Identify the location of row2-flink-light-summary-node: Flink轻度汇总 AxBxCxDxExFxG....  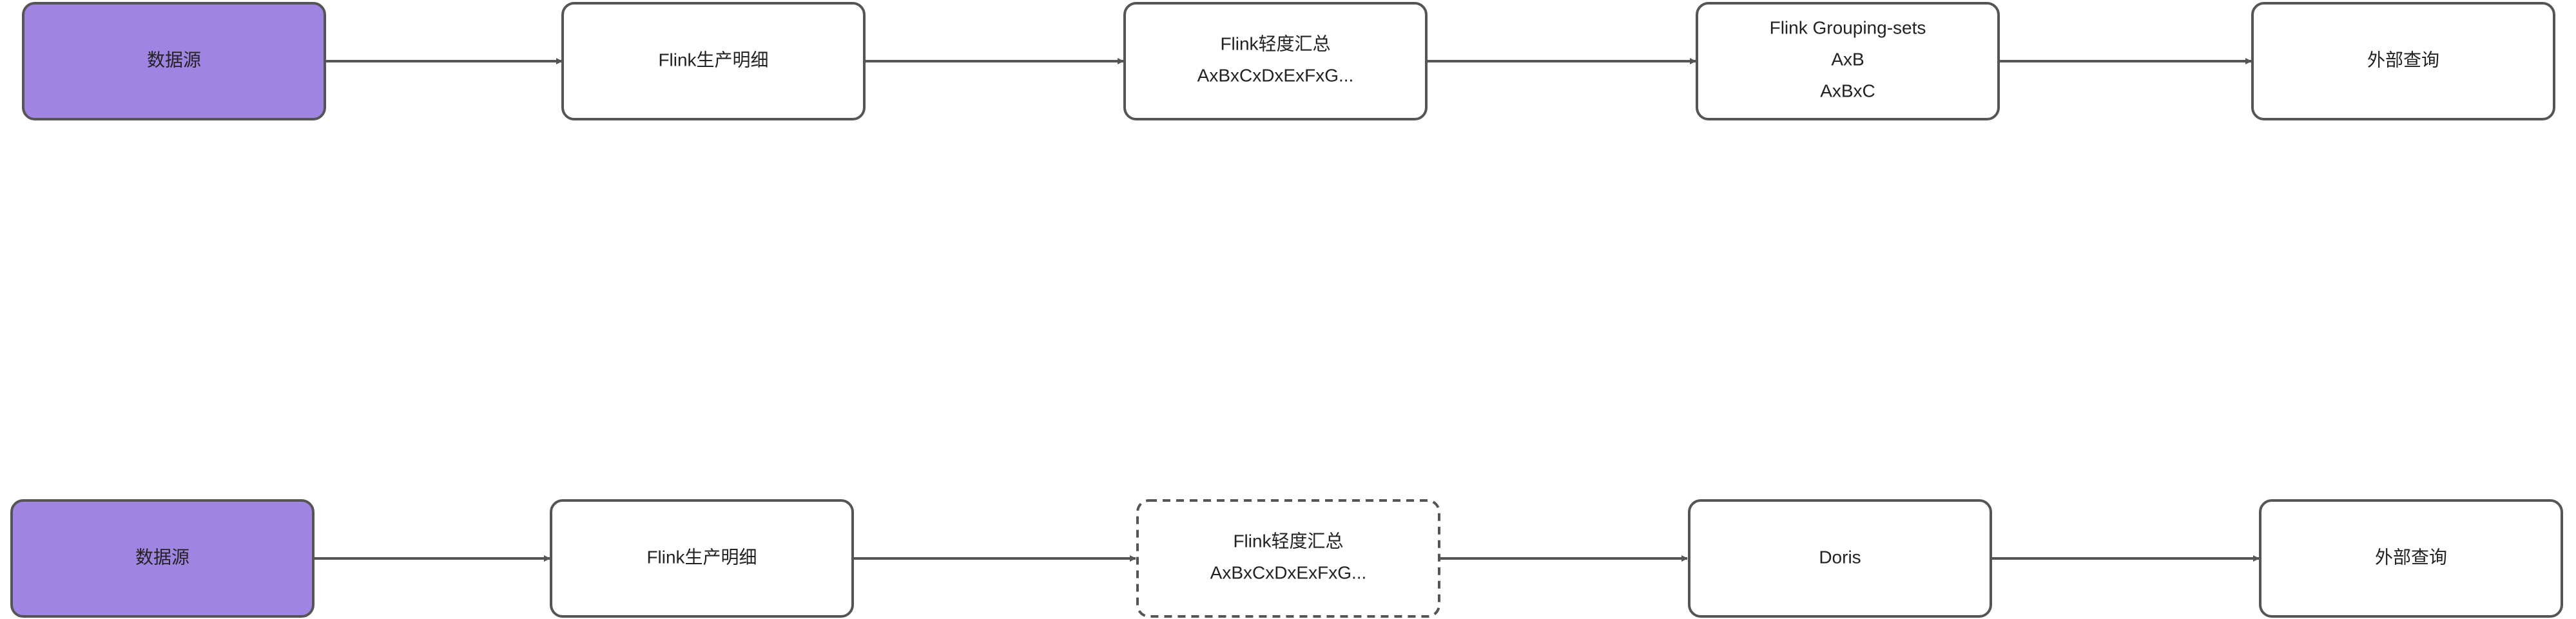
(1288, 558).